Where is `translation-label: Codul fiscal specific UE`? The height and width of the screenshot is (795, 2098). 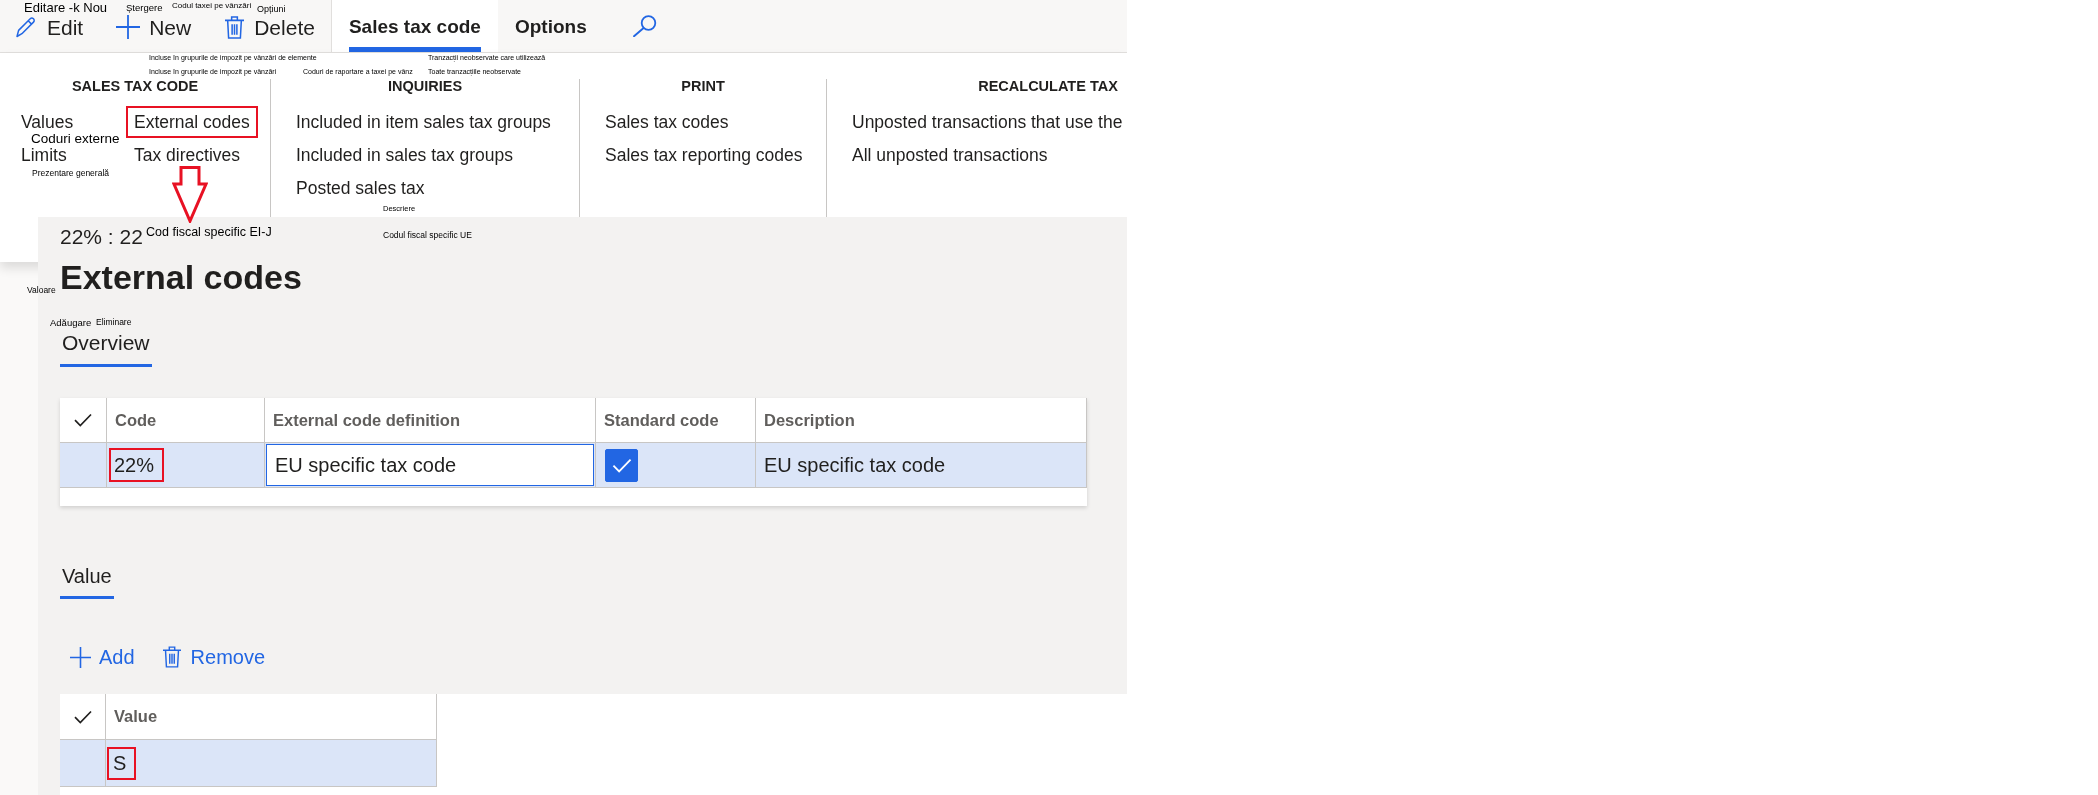
translation-label: Codul fiscal specific UE is located at coordinates (427, 235).